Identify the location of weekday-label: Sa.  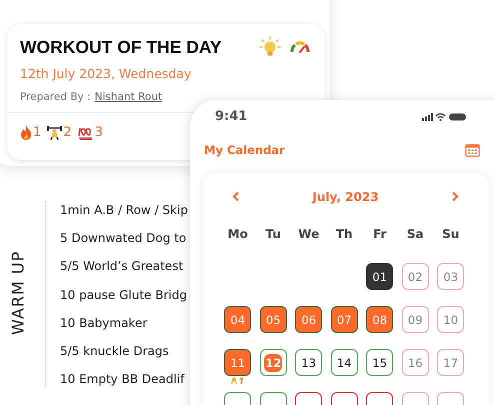
(415, 234).